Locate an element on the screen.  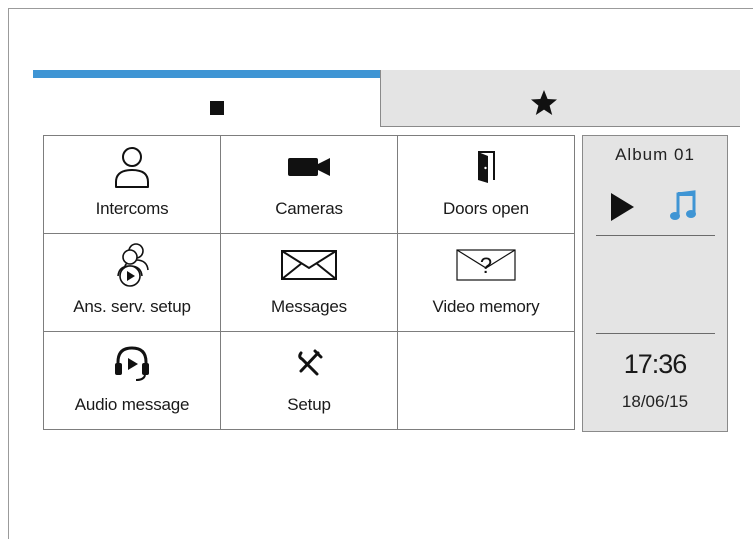
intercoms-label: Intercoms is located at coordinates (132, 208).